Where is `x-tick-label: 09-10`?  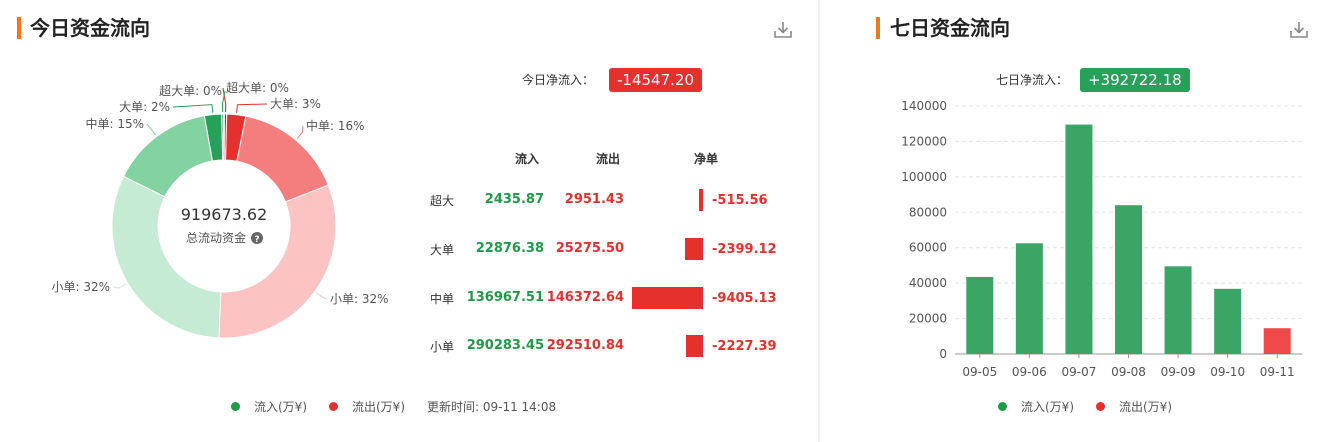
x-tick-label: 09-10 is located at coordinates (1227, 372).